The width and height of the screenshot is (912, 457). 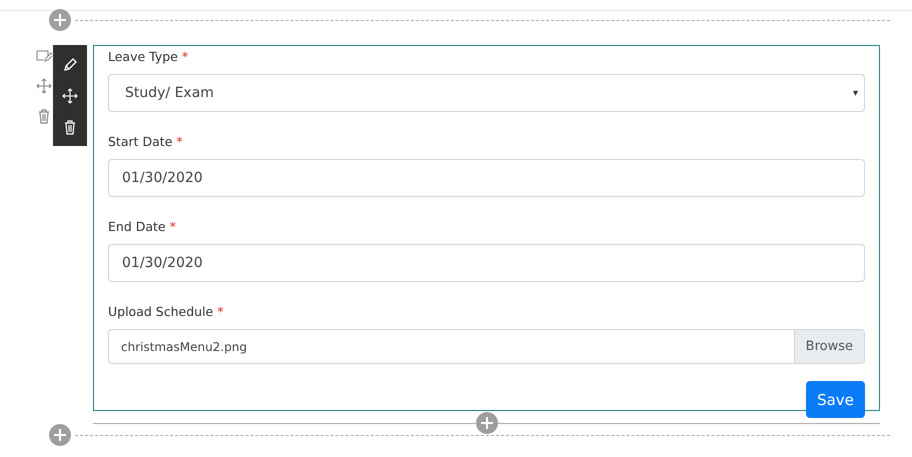 I want to click on pencil-icon, so click(x=70, y=64).